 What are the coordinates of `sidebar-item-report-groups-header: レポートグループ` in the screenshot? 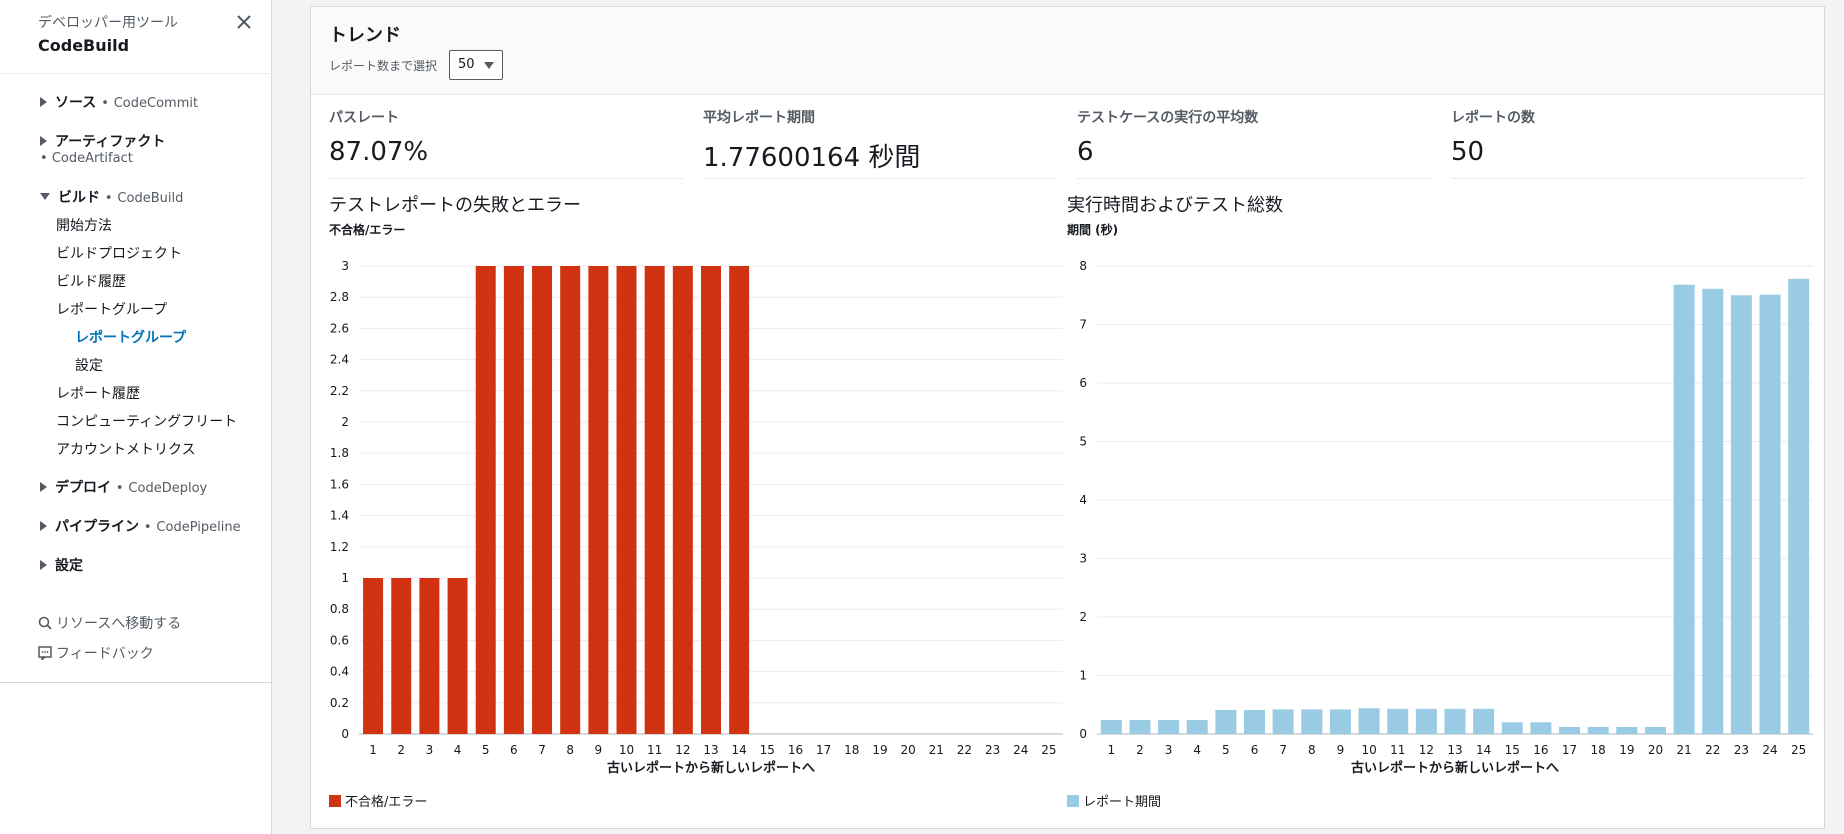 It's located at (111, 309).